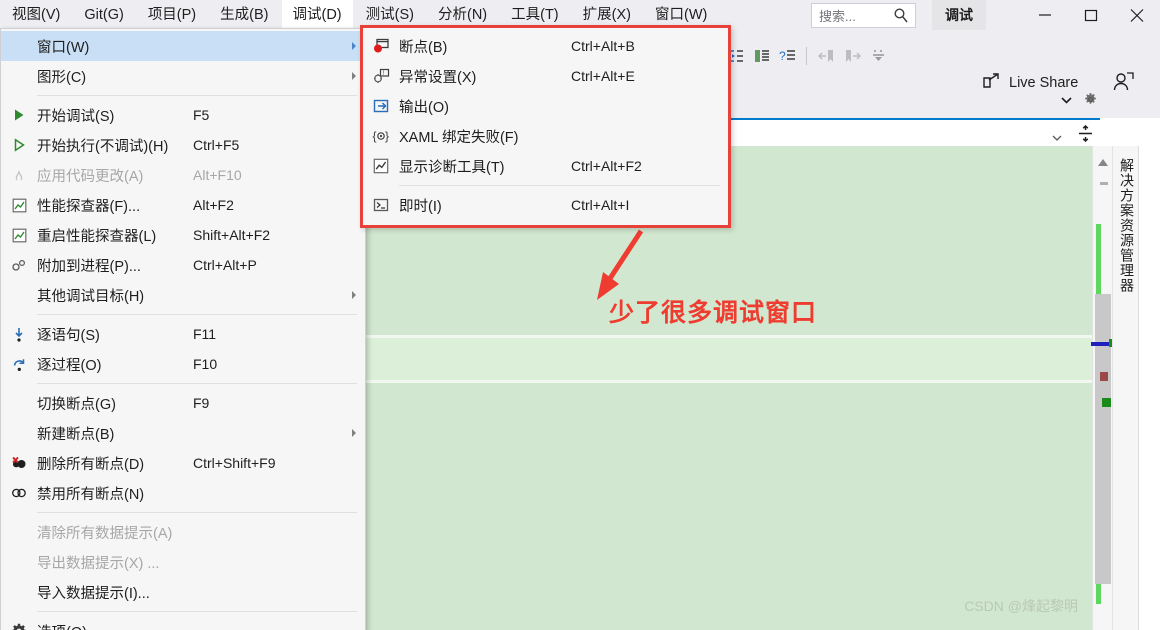 Image resolution: width=1160 pixels, height=630 pixels. Describe the element at coordinates (381, 76) in the screenshot. I see `exception-settings-icon: !` at that location.